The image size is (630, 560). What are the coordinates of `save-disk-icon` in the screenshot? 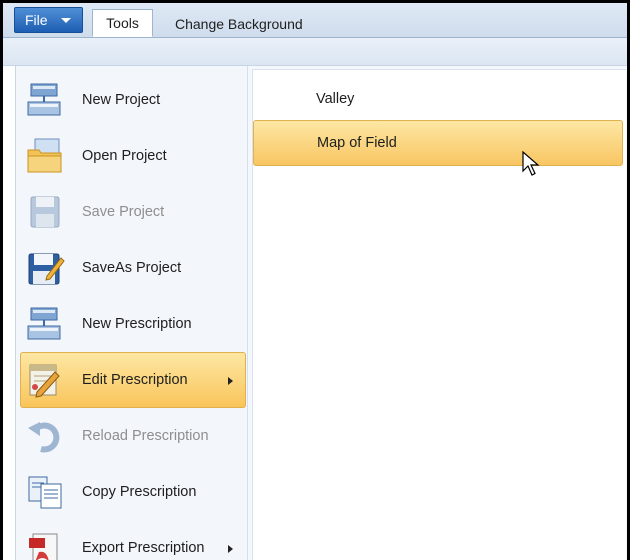 It's located at (45, 212).